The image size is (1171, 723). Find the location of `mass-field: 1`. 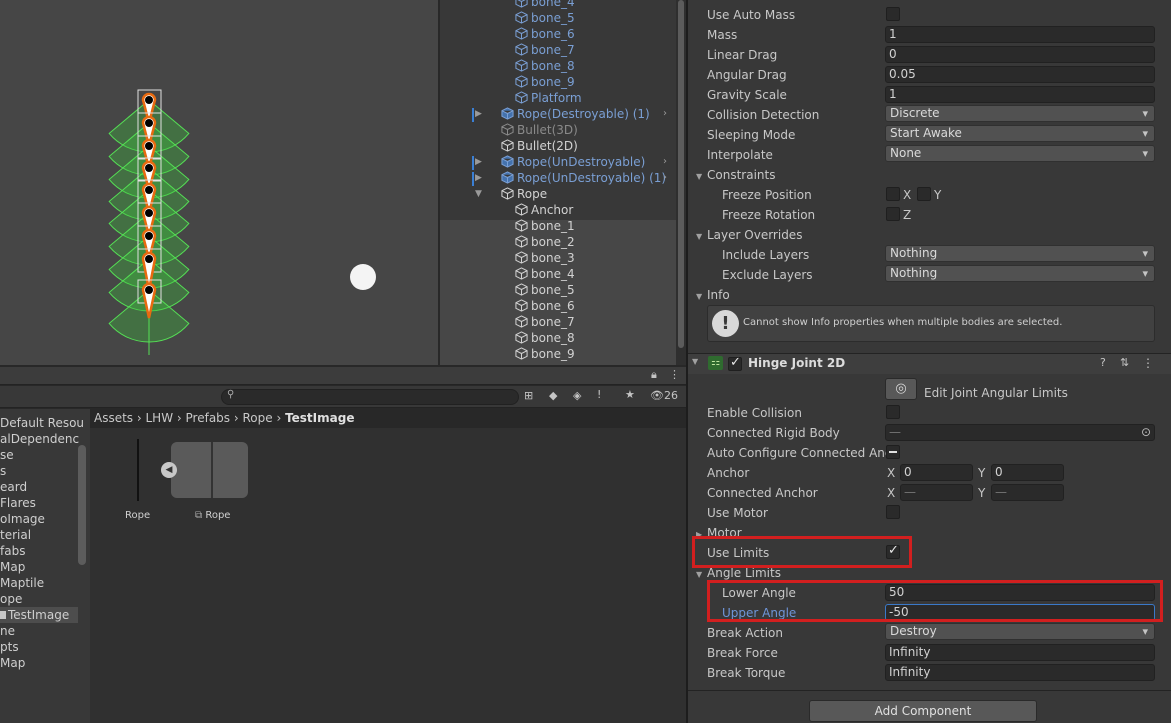

mass-field: 1 is located at coordinates (1020, 34).